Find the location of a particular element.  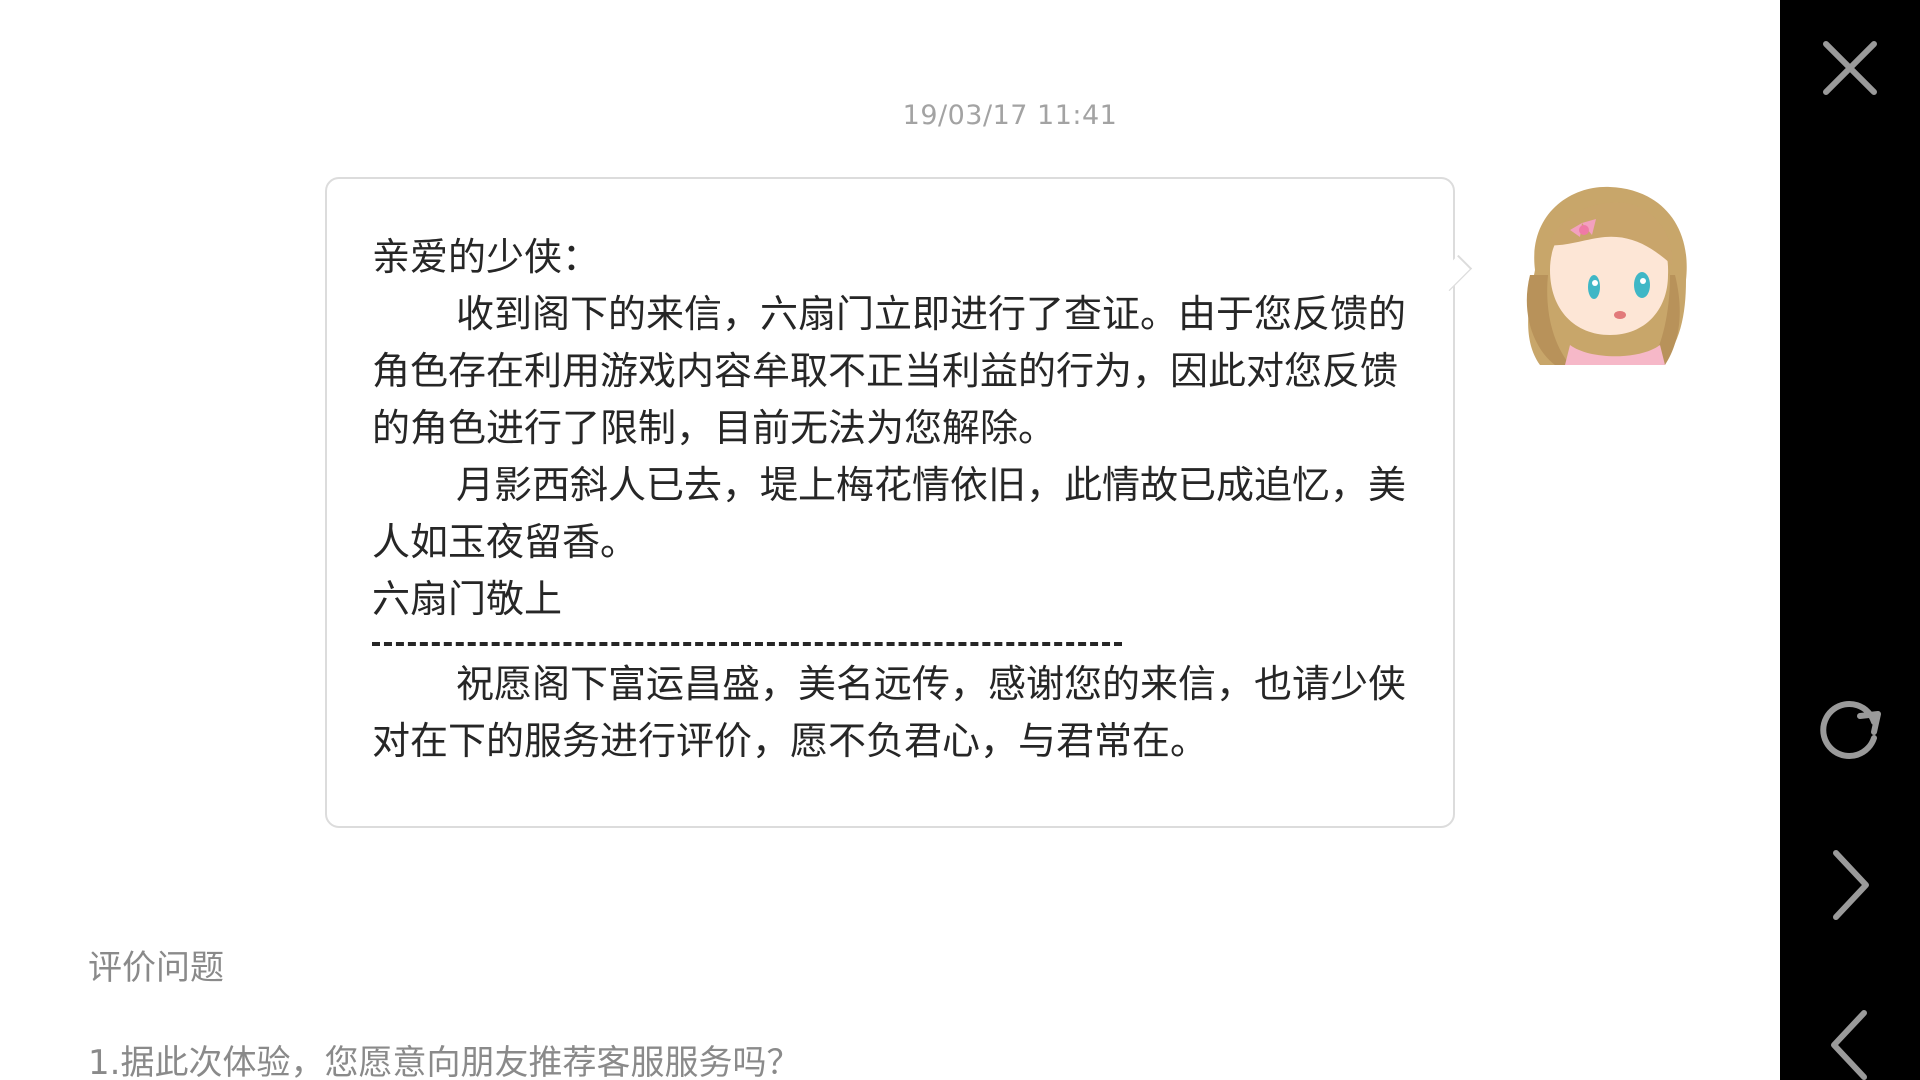

message-greeting: 亲爱的少侠： is located at coordinates (486, 257).